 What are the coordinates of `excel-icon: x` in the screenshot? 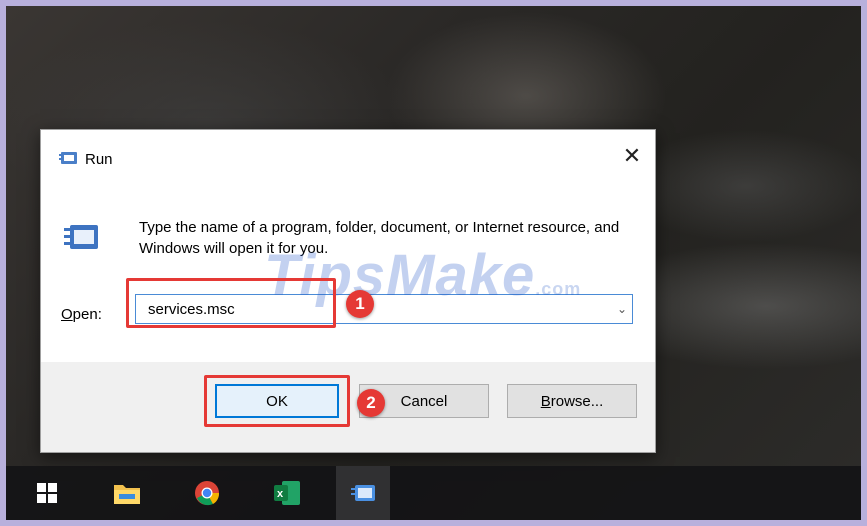 It's located at (287, 493).